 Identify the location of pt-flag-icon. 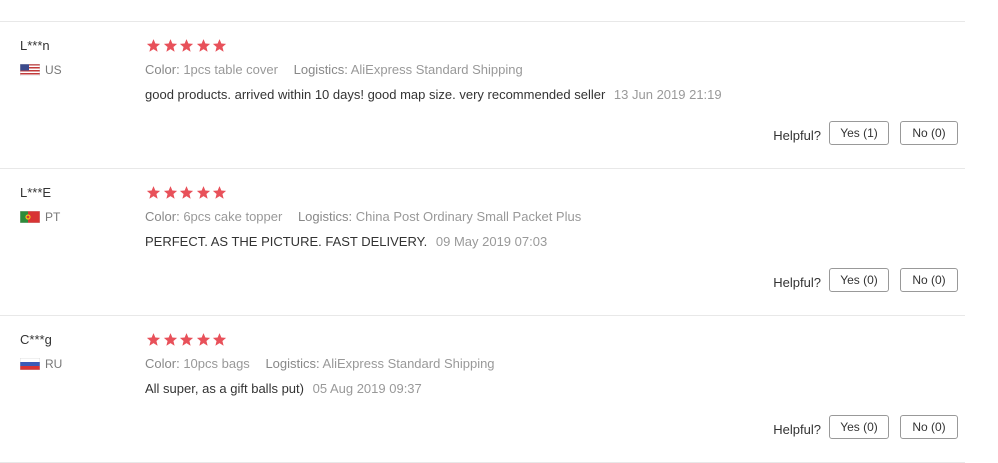
(30, 217).